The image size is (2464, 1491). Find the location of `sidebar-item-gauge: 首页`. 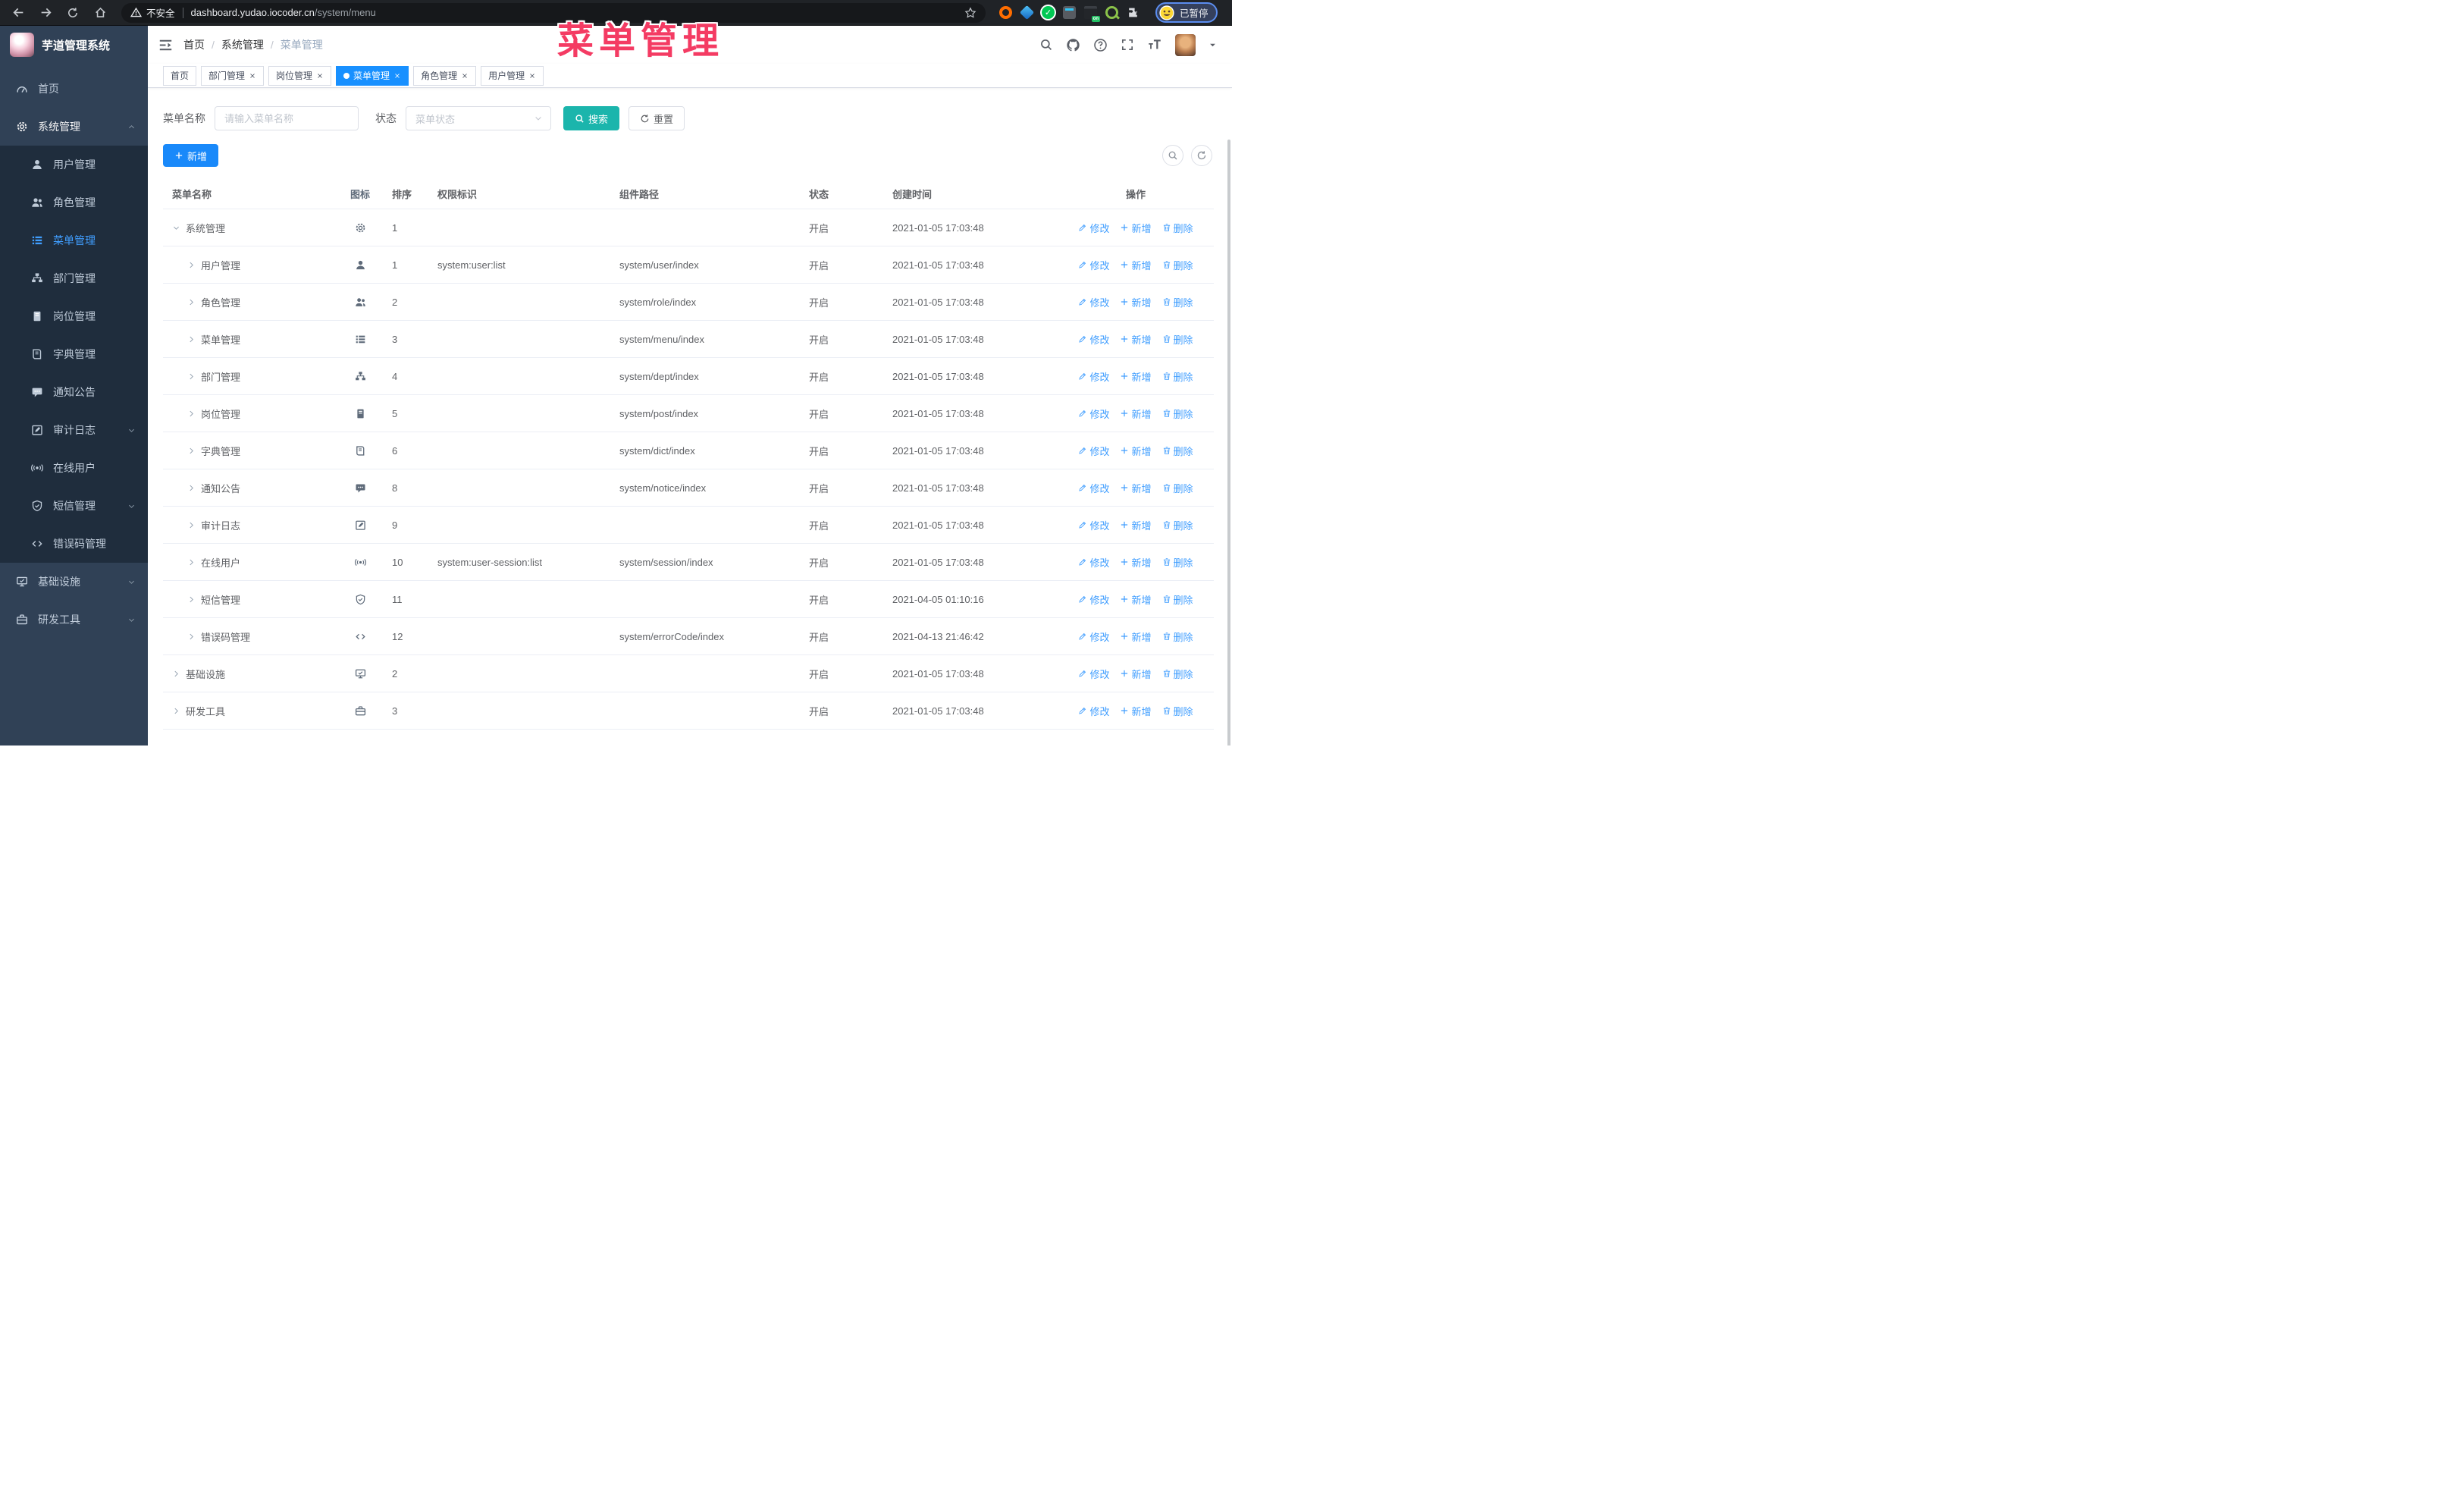

sidebar-item-gauge: 首页 is located at coordinates (74, 89).